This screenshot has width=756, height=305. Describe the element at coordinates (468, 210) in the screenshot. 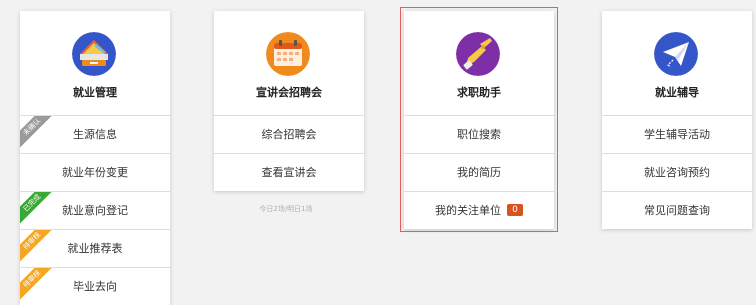

I see `menu-item-label: 我的关注单位` at that location.